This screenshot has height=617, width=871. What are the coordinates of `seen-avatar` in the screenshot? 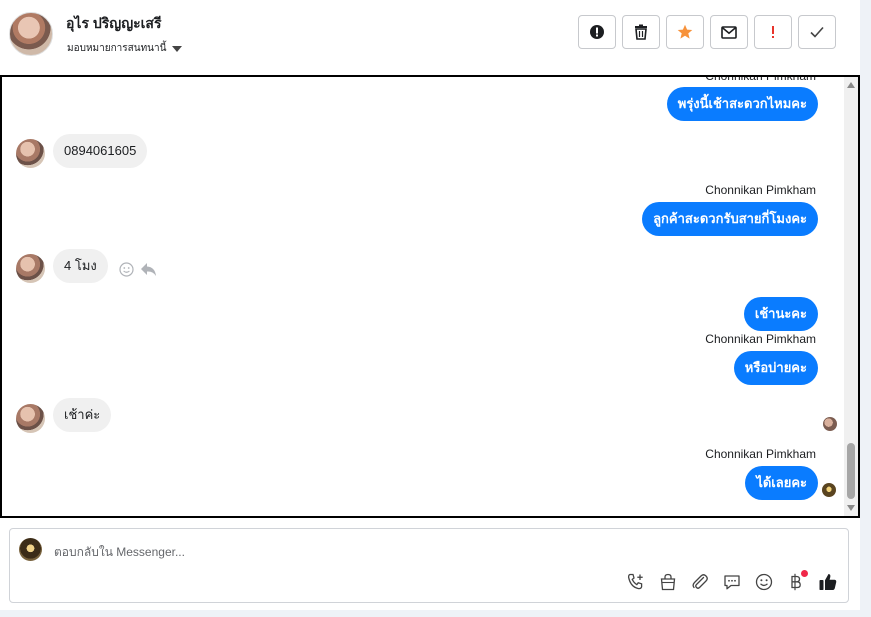 It's located at (830, 424).